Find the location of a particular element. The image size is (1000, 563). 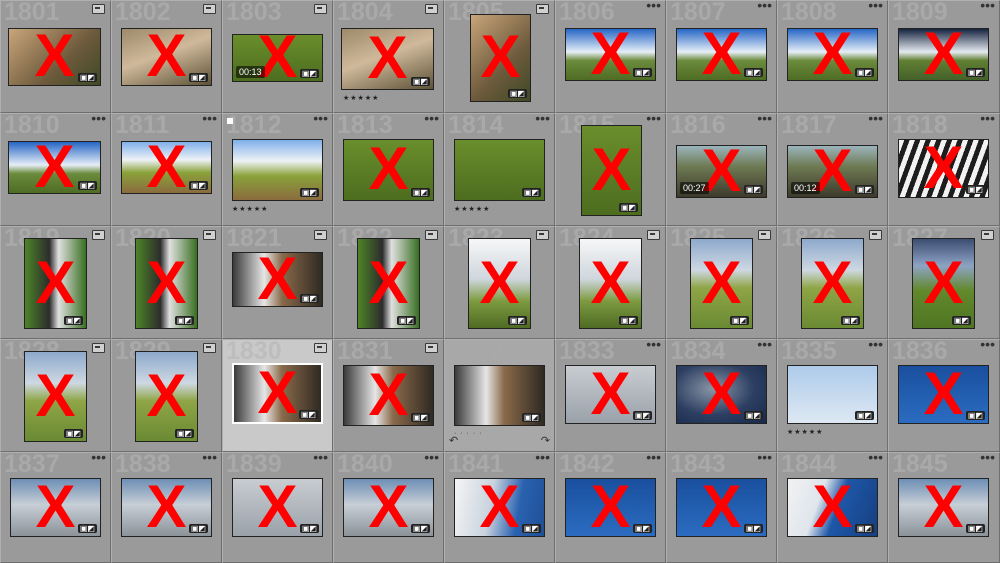

grid-cell: 1819X▣◩ is located at coordinates (55, 282).